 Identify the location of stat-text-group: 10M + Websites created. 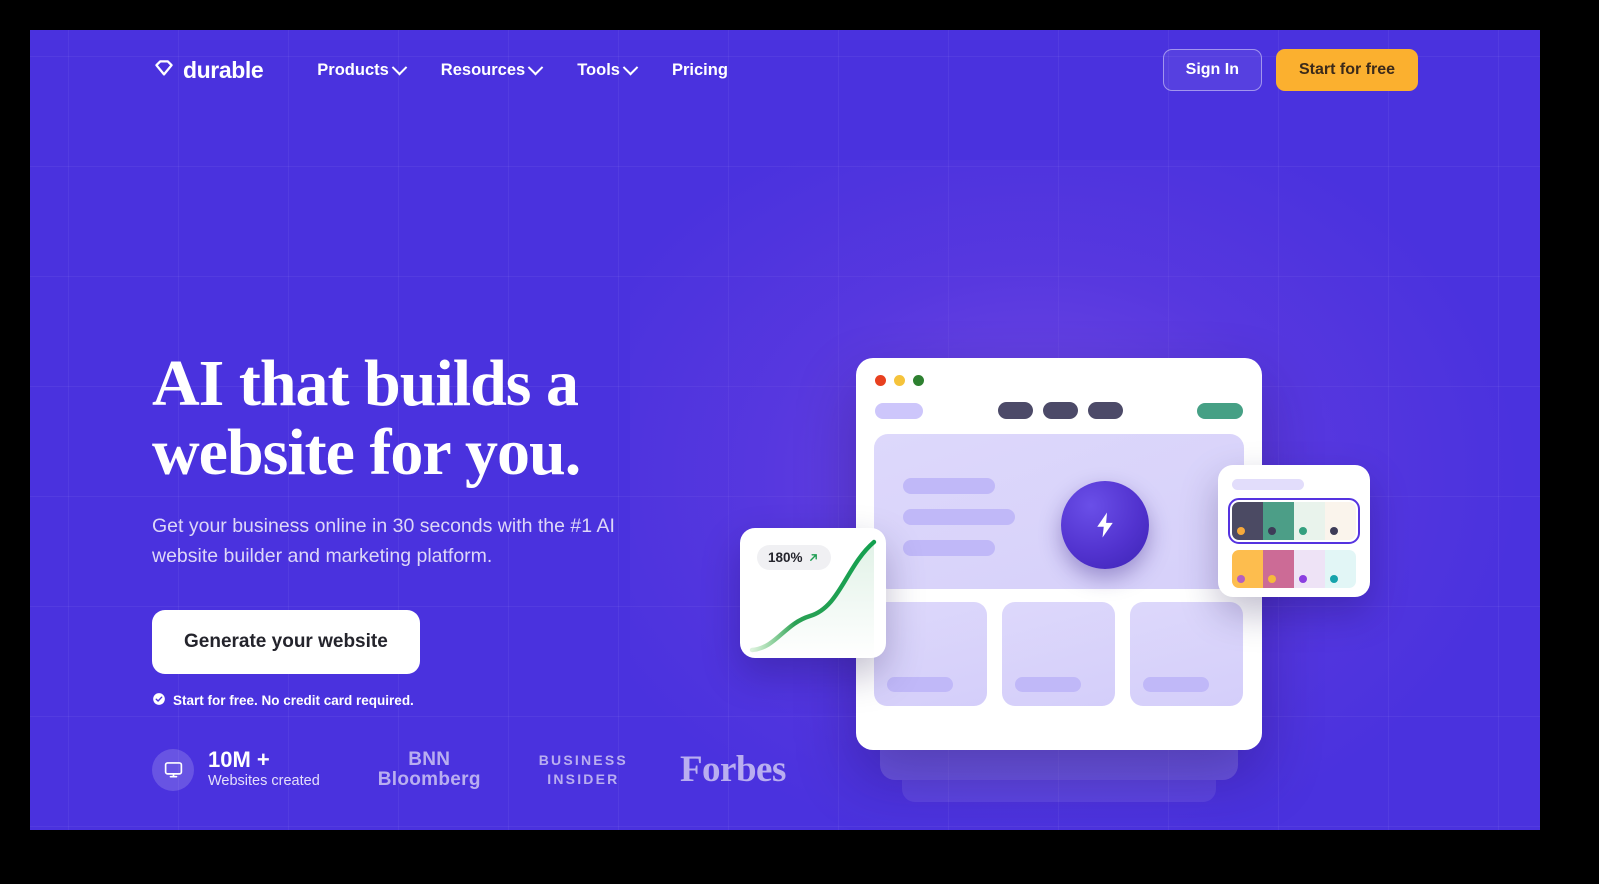
(264, 769).